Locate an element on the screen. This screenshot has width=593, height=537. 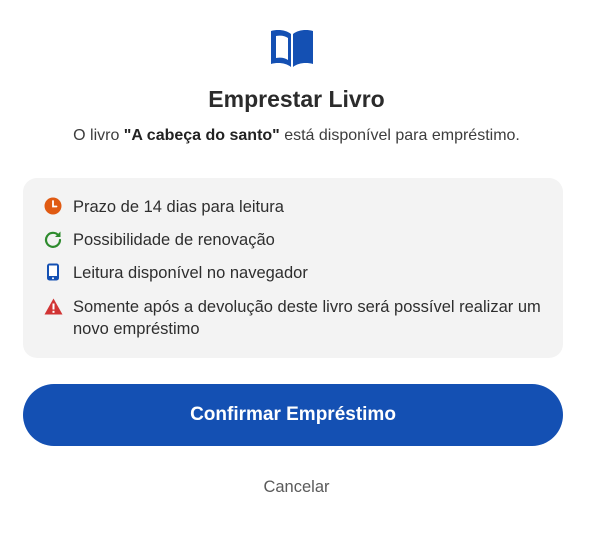
info-item-browser-reading: Leitura disponível no navegador is located at coordinates (295, 273).